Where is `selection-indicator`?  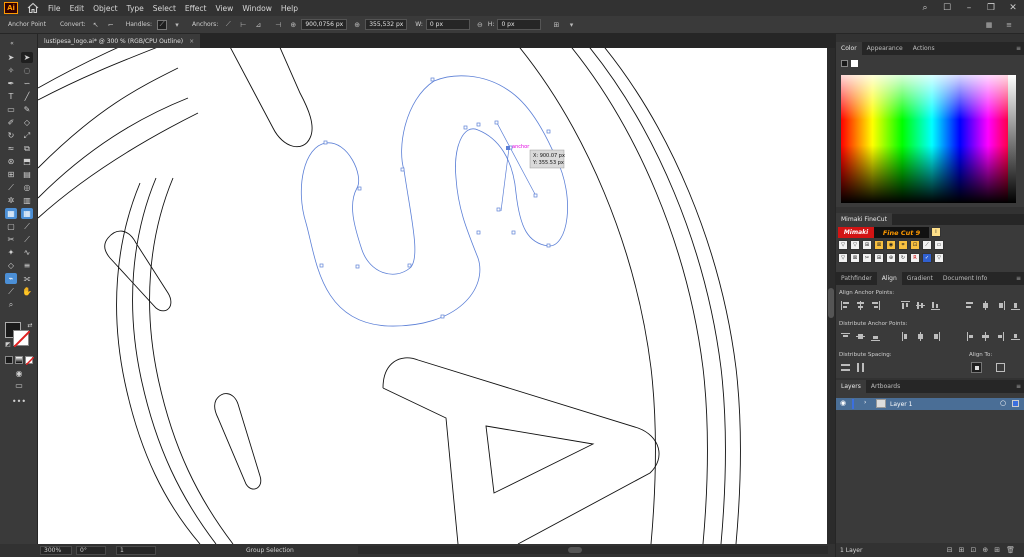
selection-indicator is located at coordinates (1015, 403).